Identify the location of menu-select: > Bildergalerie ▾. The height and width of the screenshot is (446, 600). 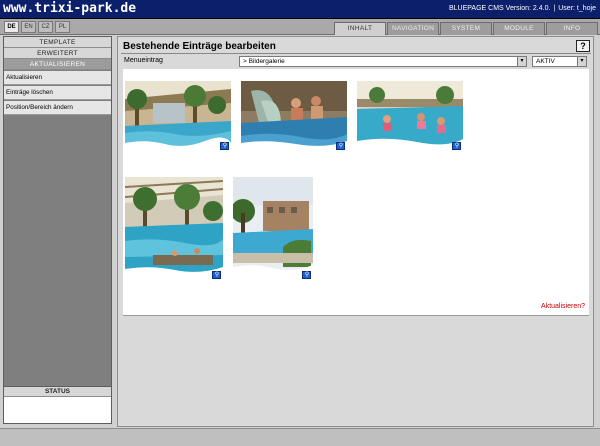
(383, 61).